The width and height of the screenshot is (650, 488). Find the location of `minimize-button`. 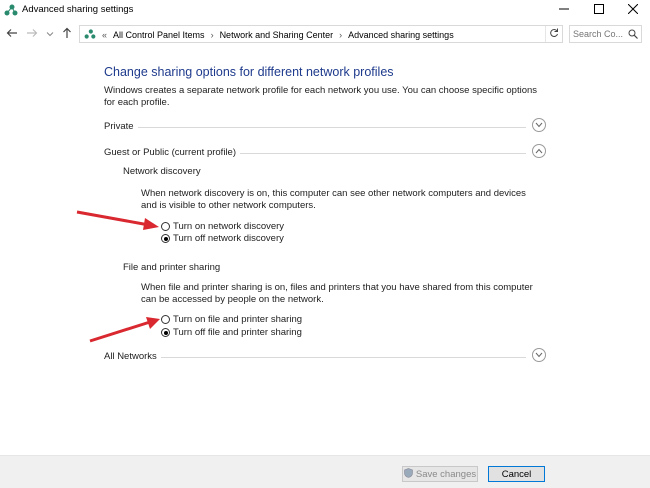

minimize-button is located at coordinates (564, 10).